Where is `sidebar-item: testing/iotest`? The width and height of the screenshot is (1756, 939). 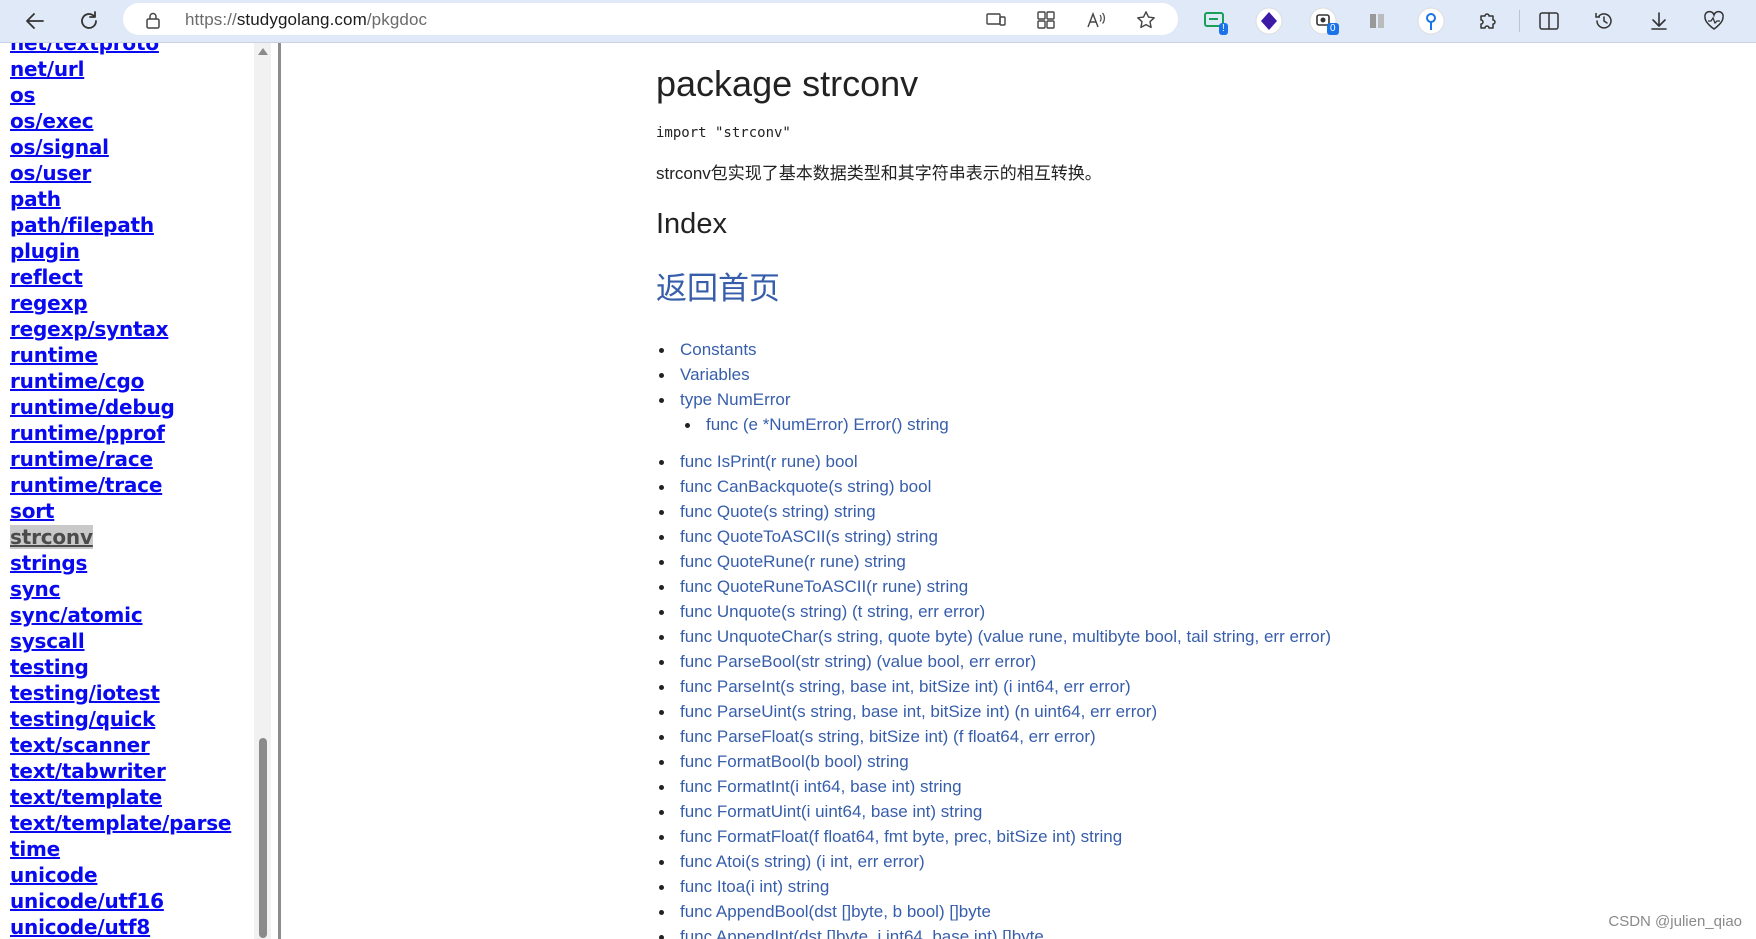 sidebar-item: testing/iotest is located at coordinates (120, 693).